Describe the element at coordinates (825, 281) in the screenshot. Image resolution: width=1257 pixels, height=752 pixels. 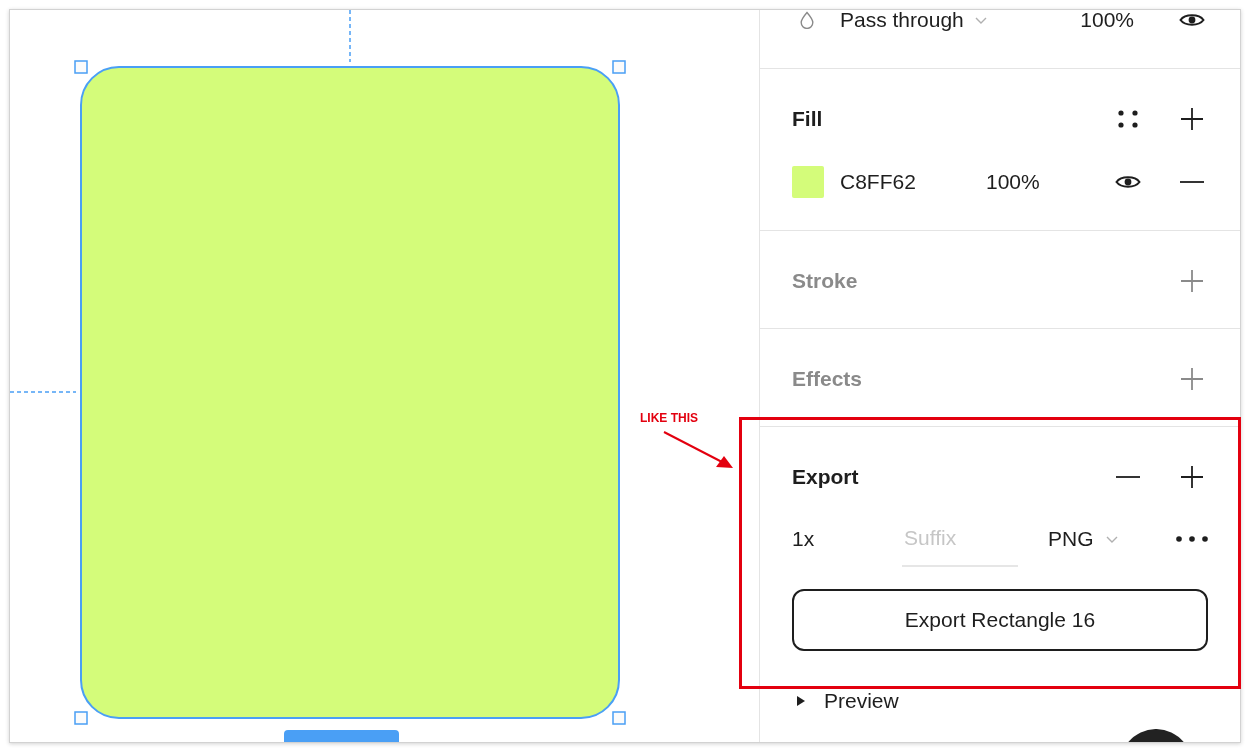
I see `section-title: Stroke` at that location.